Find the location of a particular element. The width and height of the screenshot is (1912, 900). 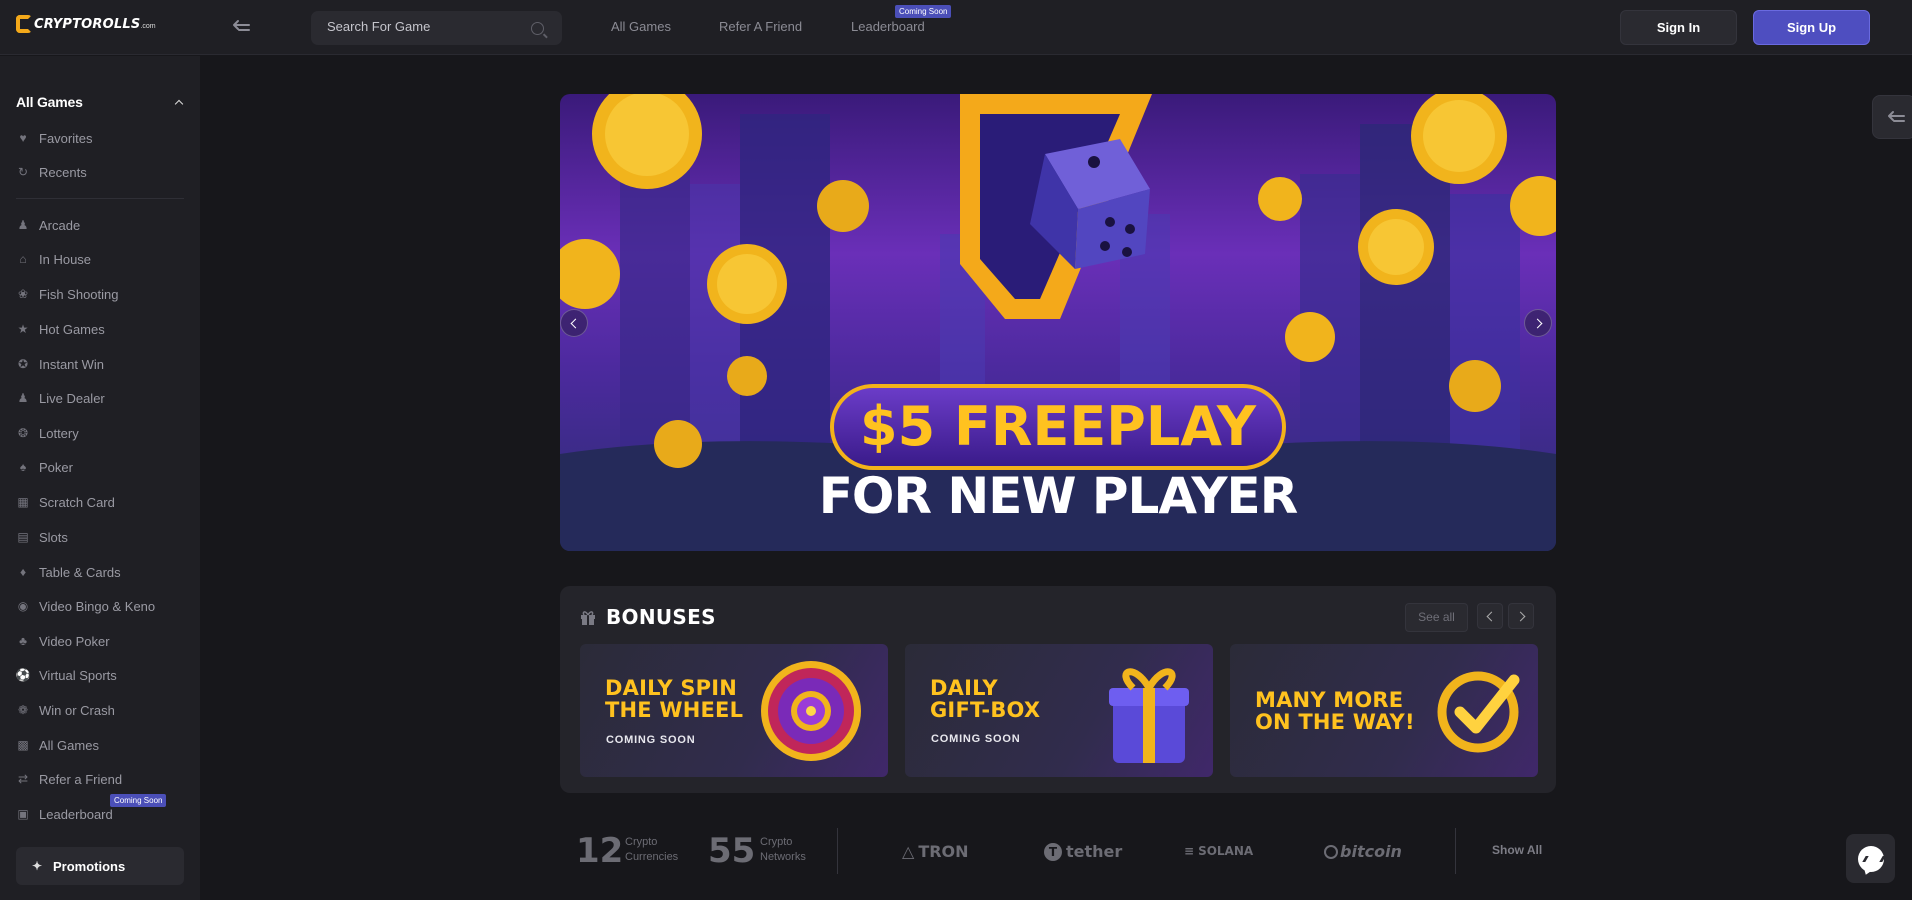

chevron-up-icon is located at coordinates (179, 104).